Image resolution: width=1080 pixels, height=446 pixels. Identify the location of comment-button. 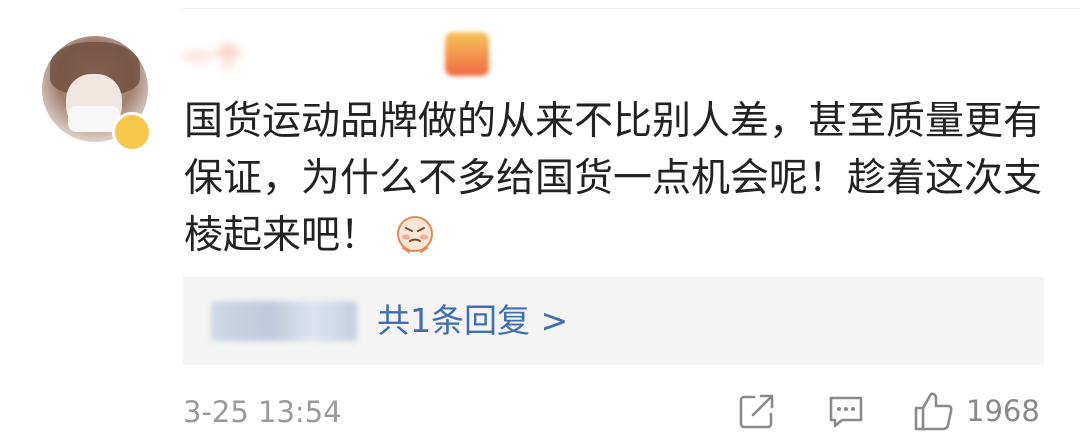
(846, 411).